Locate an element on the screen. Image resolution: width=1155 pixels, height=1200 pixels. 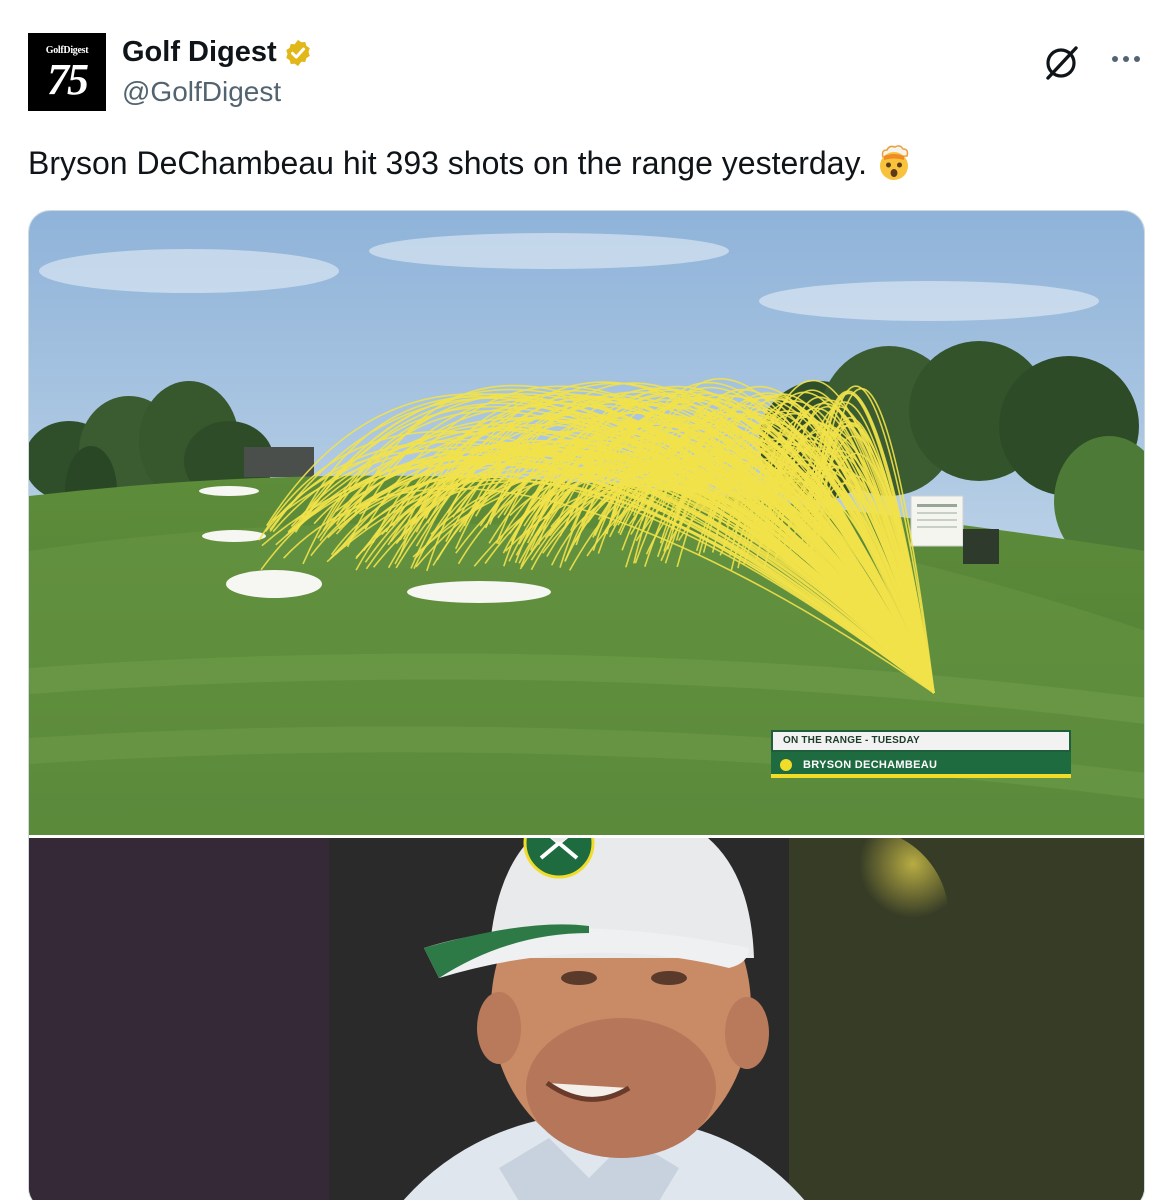
range-overlay: ON THE RANGE - TUESDAY BRYSON DECHAMBEAU is located at coordinates (921, 754).